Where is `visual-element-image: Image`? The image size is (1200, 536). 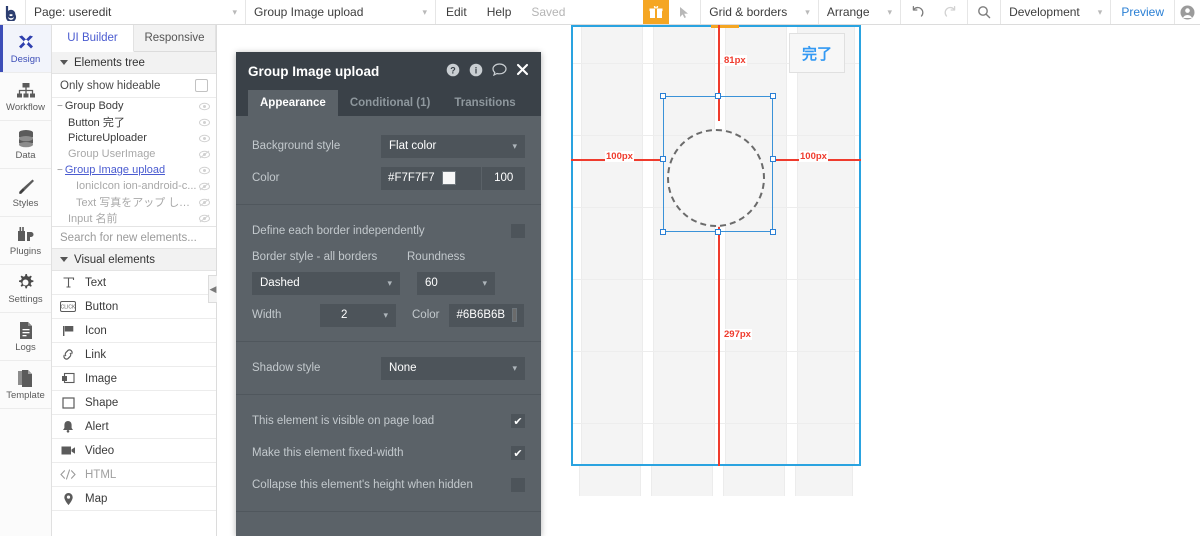
visual-element-image: Image is located at coordinates (134, 379).